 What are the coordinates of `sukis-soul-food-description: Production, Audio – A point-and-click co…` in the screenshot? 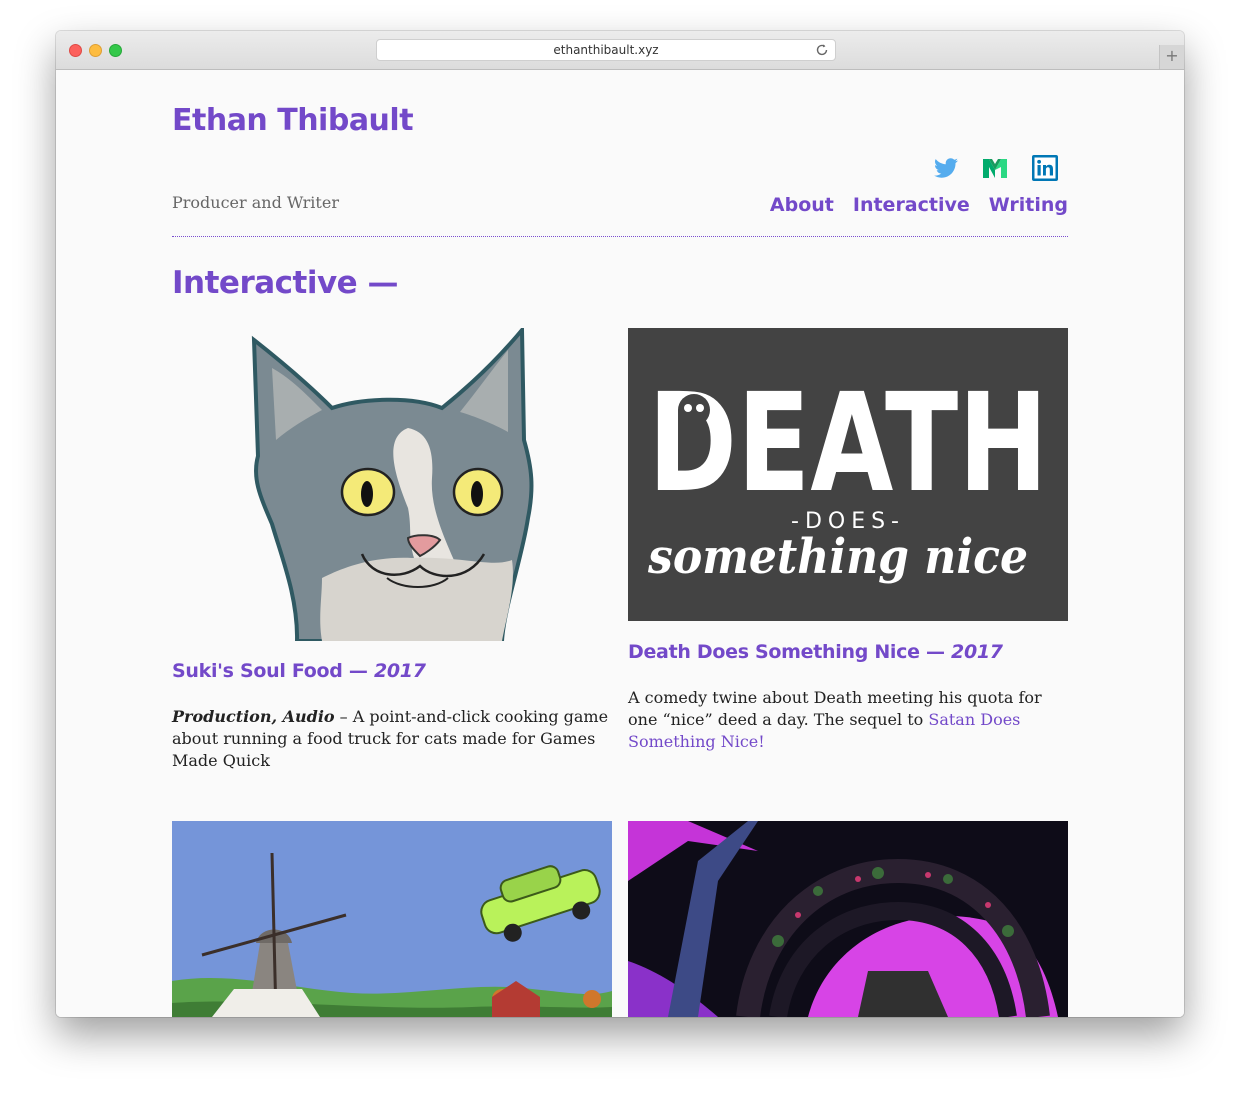 It's located at (392, 739).